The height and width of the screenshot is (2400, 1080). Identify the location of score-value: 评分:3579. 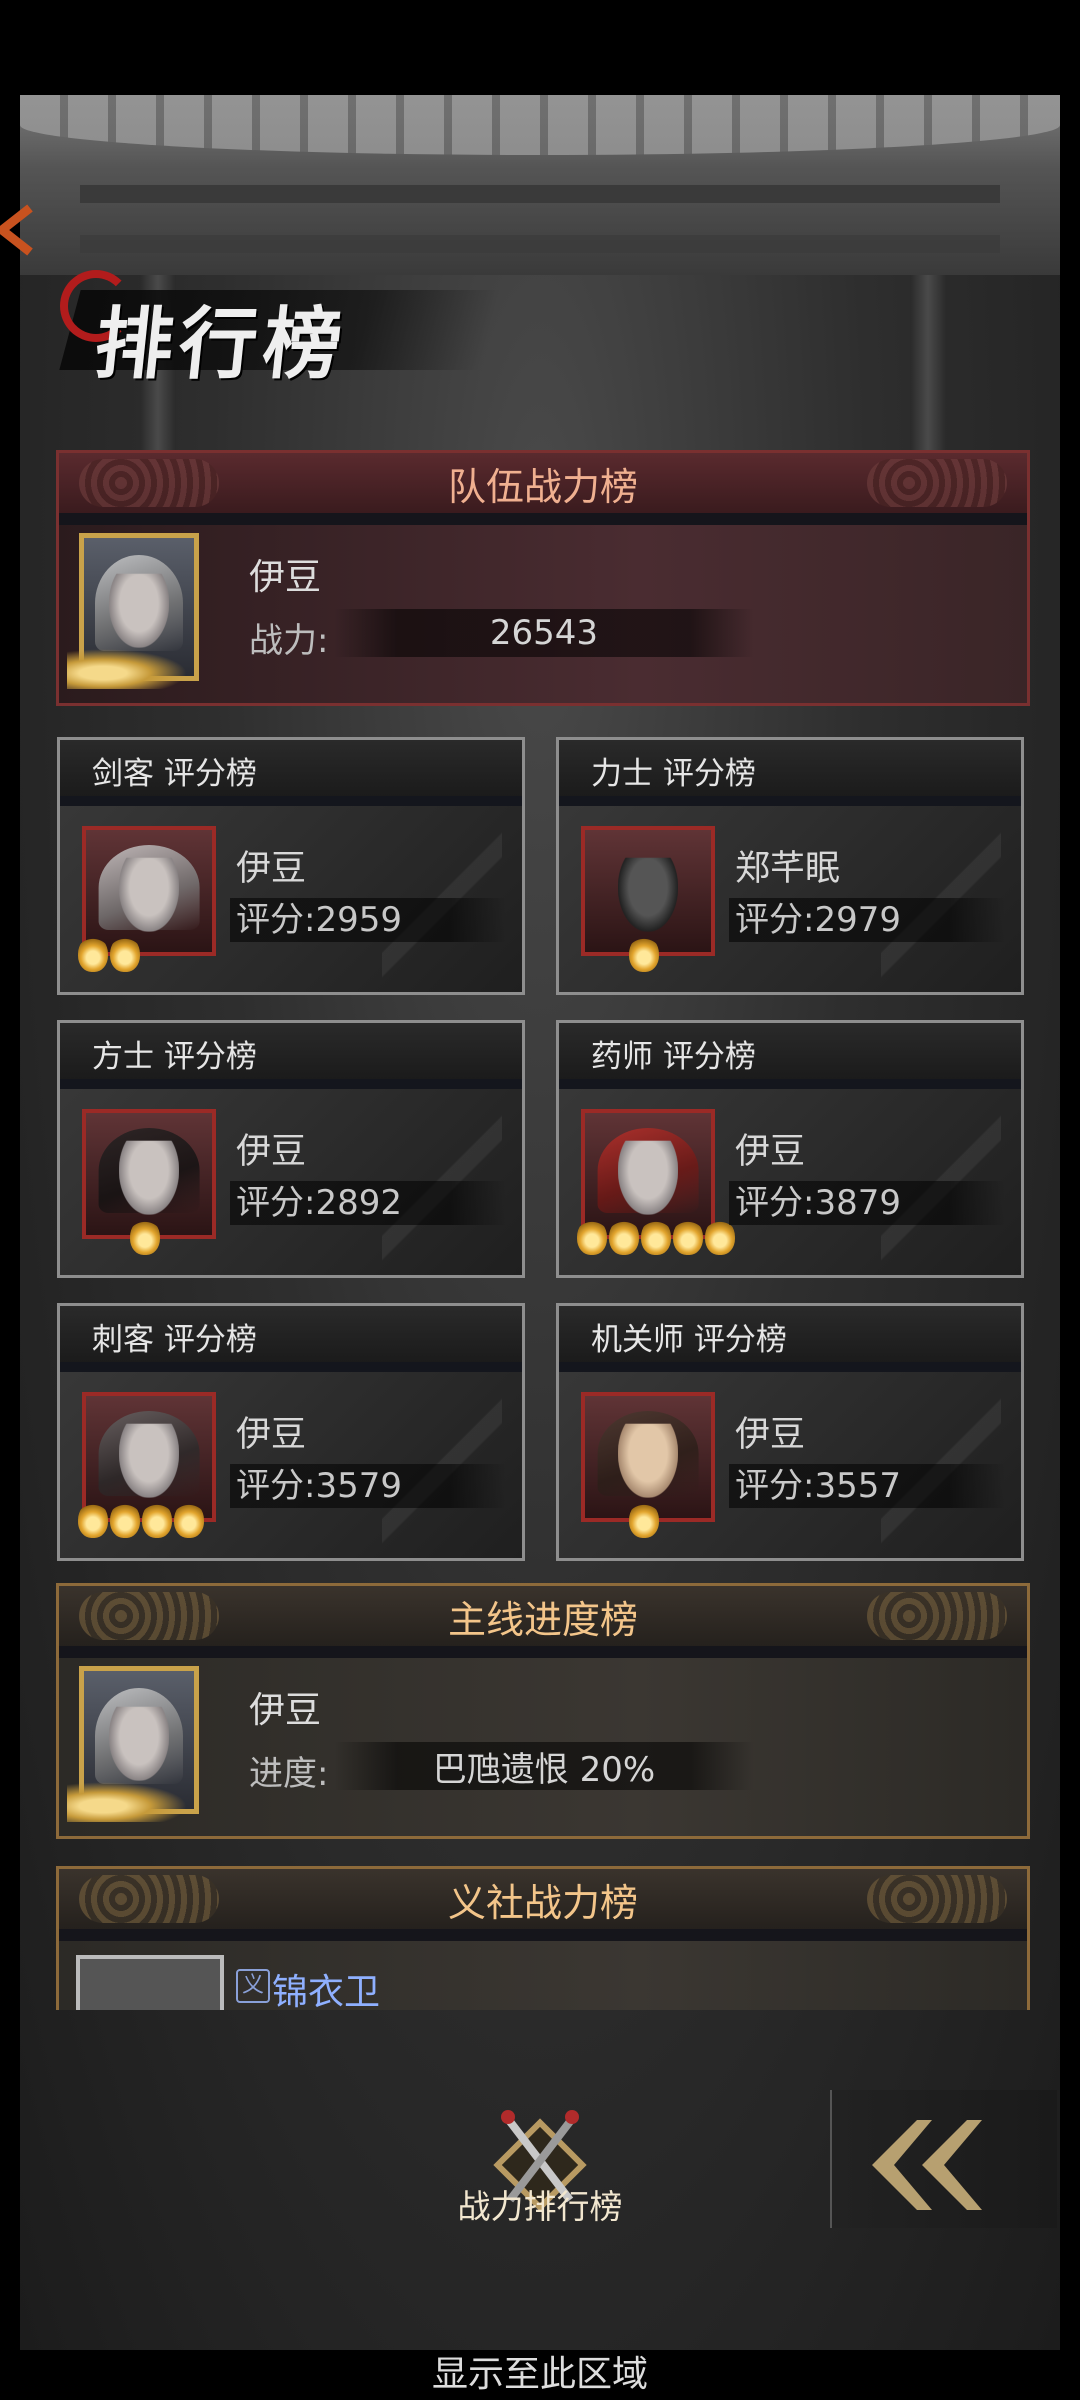
(368, 1486).